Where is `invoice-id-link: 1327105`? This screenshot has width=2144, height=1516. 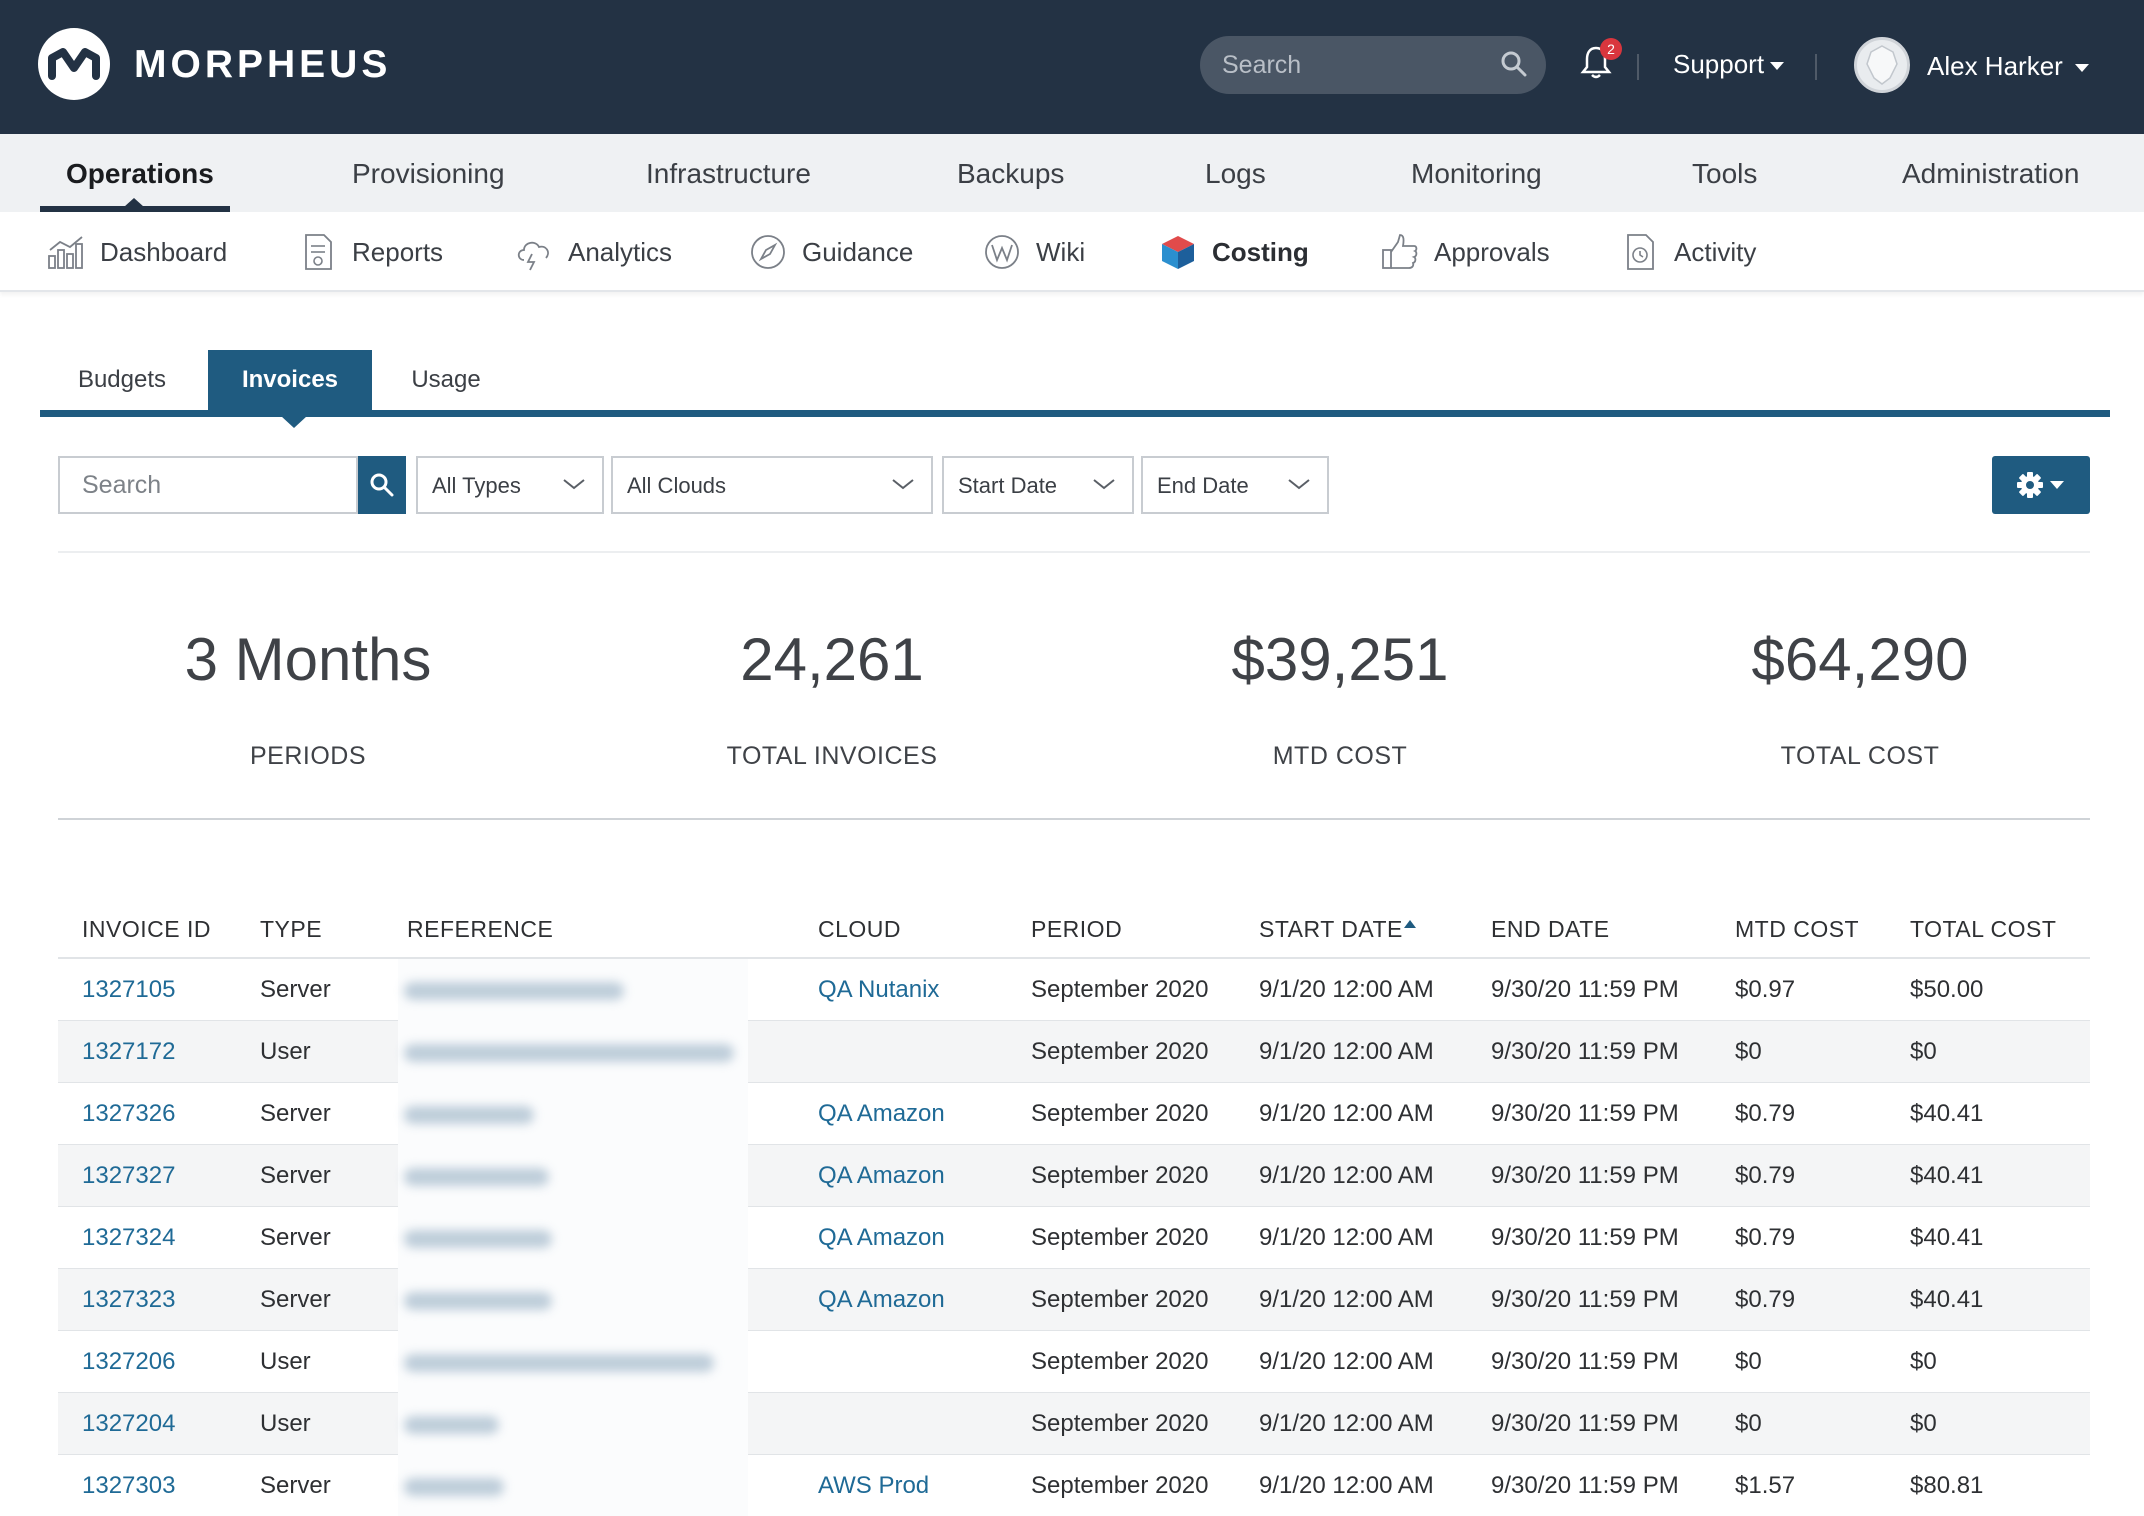 invoice-id-link: 1327105 is located at coordinates (128, 990).